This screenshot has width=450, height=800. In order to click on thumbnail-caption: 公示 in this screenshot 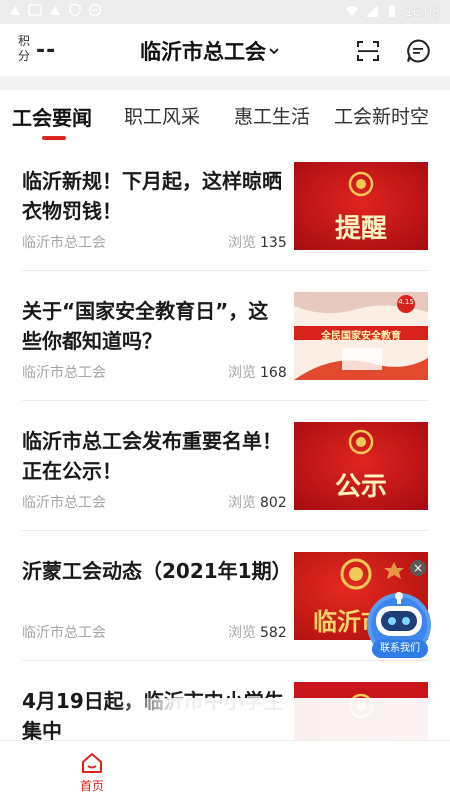, I will do `click(360, 487)`.